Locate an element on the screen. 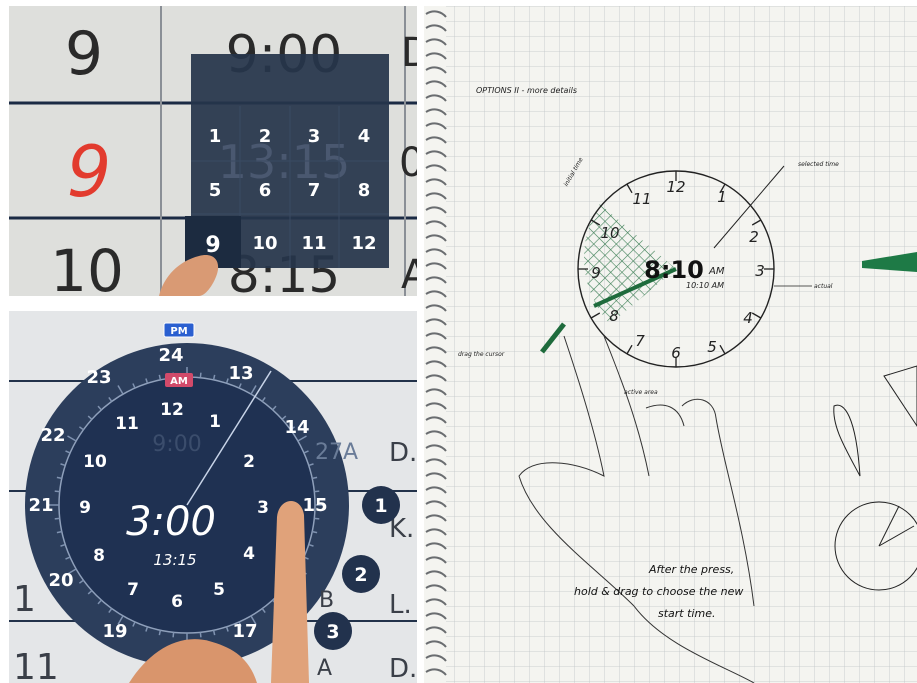 Image resolution: width=917 pixels, height=683 pixels. am-badge: AM is located at coordinates (179, 381).